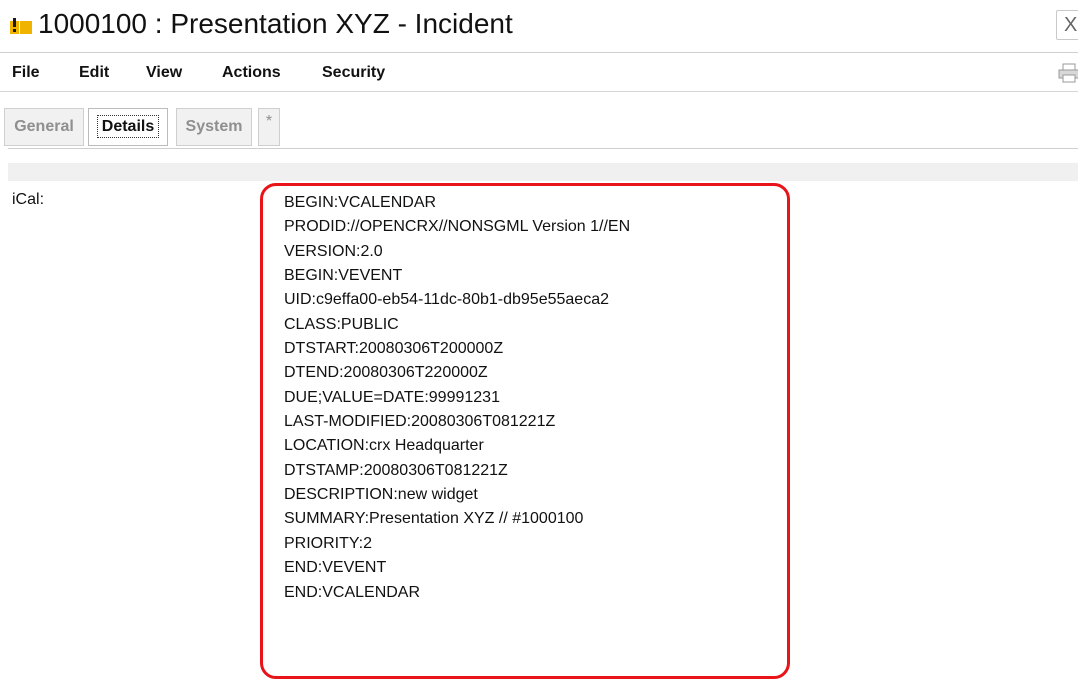  I want to click on menu-bar: File Edit View Actions Security, so click(539, 72).